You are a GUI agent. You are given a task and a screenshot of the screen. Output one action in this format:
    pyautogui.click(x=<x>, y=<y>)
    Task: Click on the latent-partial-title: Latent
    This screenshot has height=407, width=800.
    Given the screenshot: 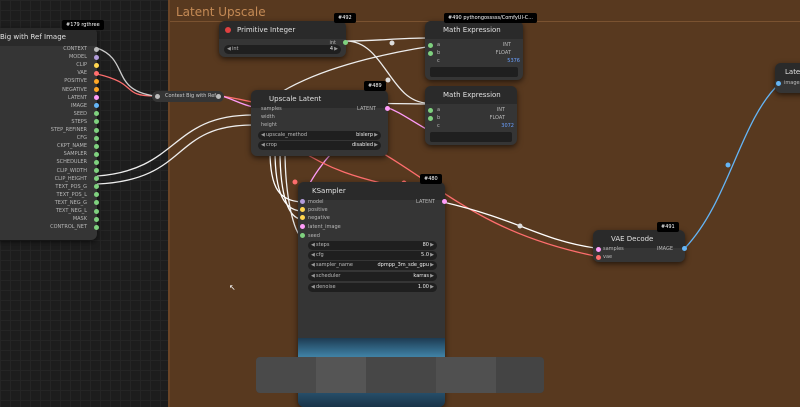 What is the action you would take?
    pyautogui.click(x=787, y=72)
    